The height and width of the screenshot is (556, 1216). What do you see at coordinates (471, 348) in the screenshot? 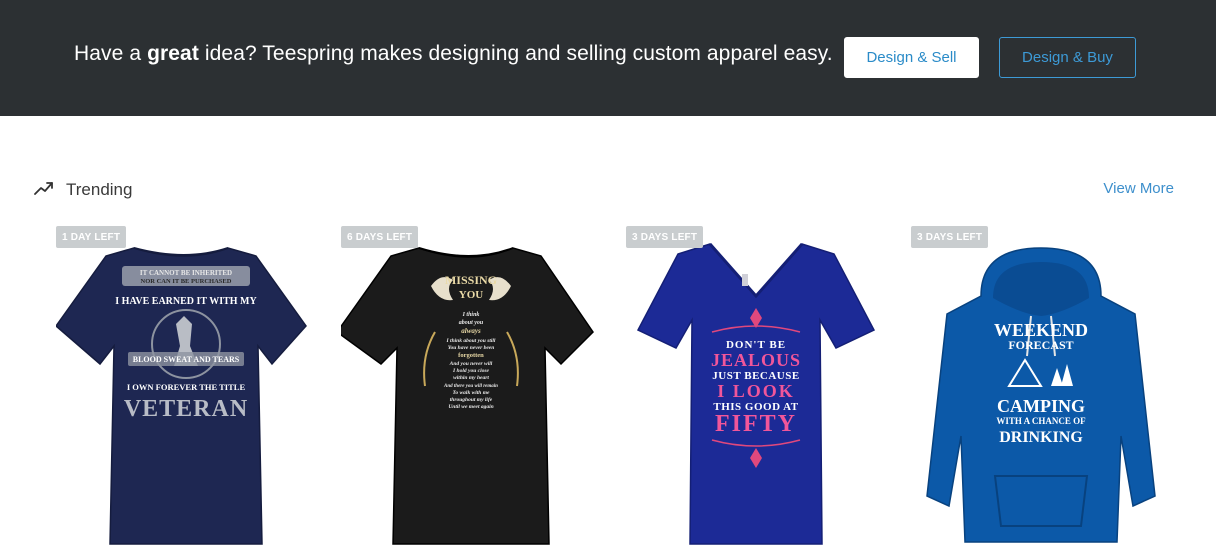
I see `shirt-line: You have never been` at bounding box center [471, 348].